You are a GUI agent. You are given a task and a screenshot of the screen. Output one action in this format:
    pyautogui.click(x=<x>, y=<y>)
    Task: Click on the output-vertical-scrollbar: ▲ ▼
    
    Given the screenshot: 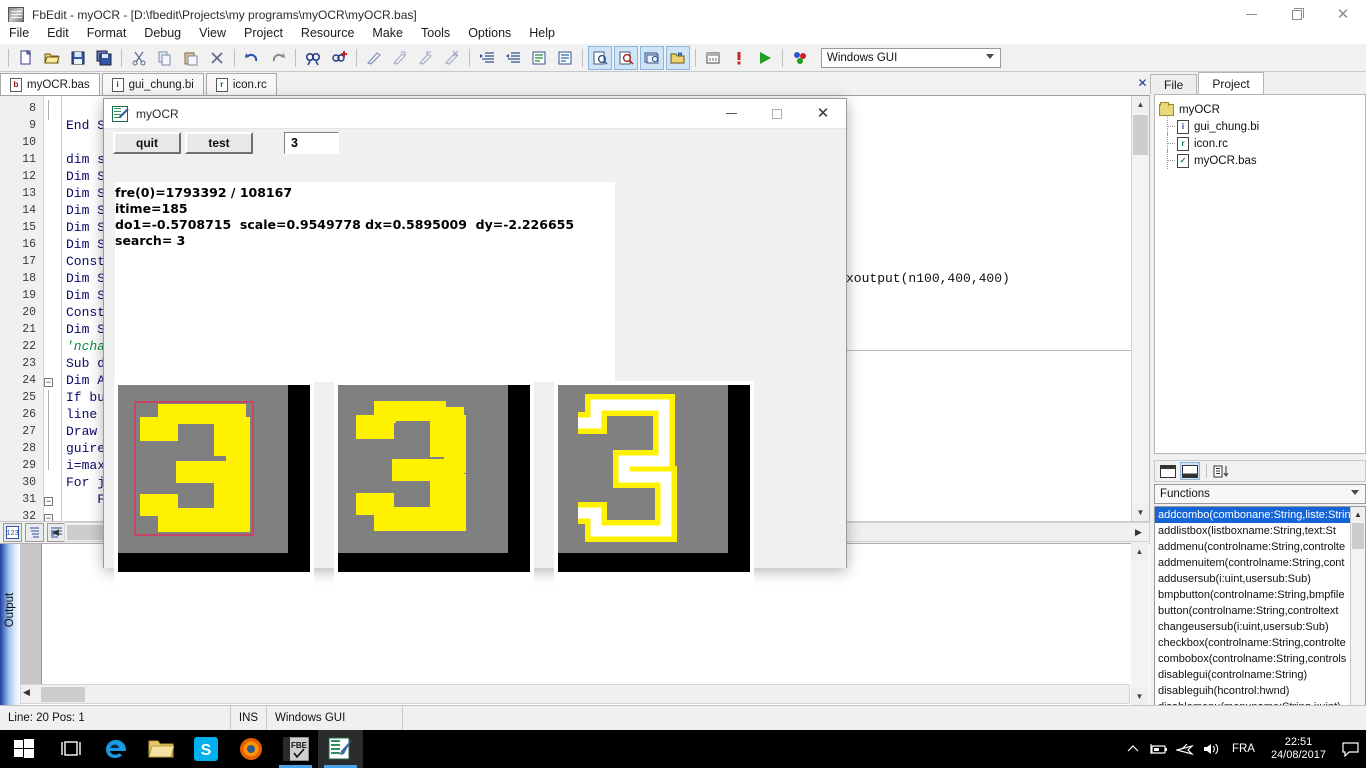 What is the action you would take?
    pyautogui.click(x=1140, y=624)
    